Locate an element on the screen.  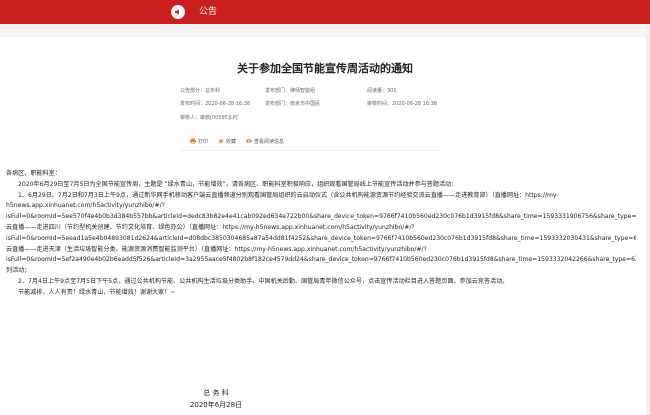
eye-icon is located at coordinates (249, 141).